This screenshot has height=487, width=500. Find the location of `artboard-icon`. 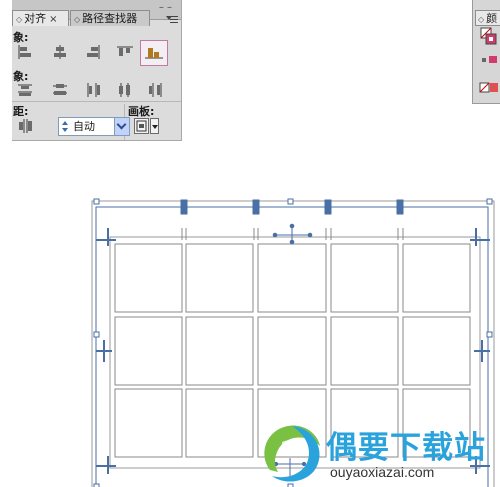

artboard-icon is located at coordinates (141, 126).